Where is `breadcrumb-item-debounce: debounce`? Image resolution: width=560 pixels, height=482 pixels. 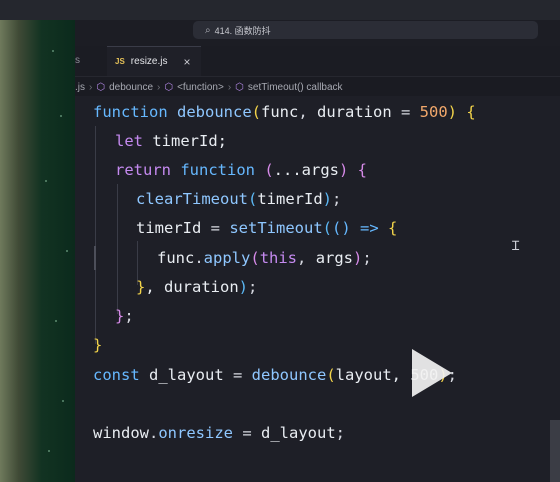
breadcrumb-item-debounce: debounce is located at coordinates (131, 87).